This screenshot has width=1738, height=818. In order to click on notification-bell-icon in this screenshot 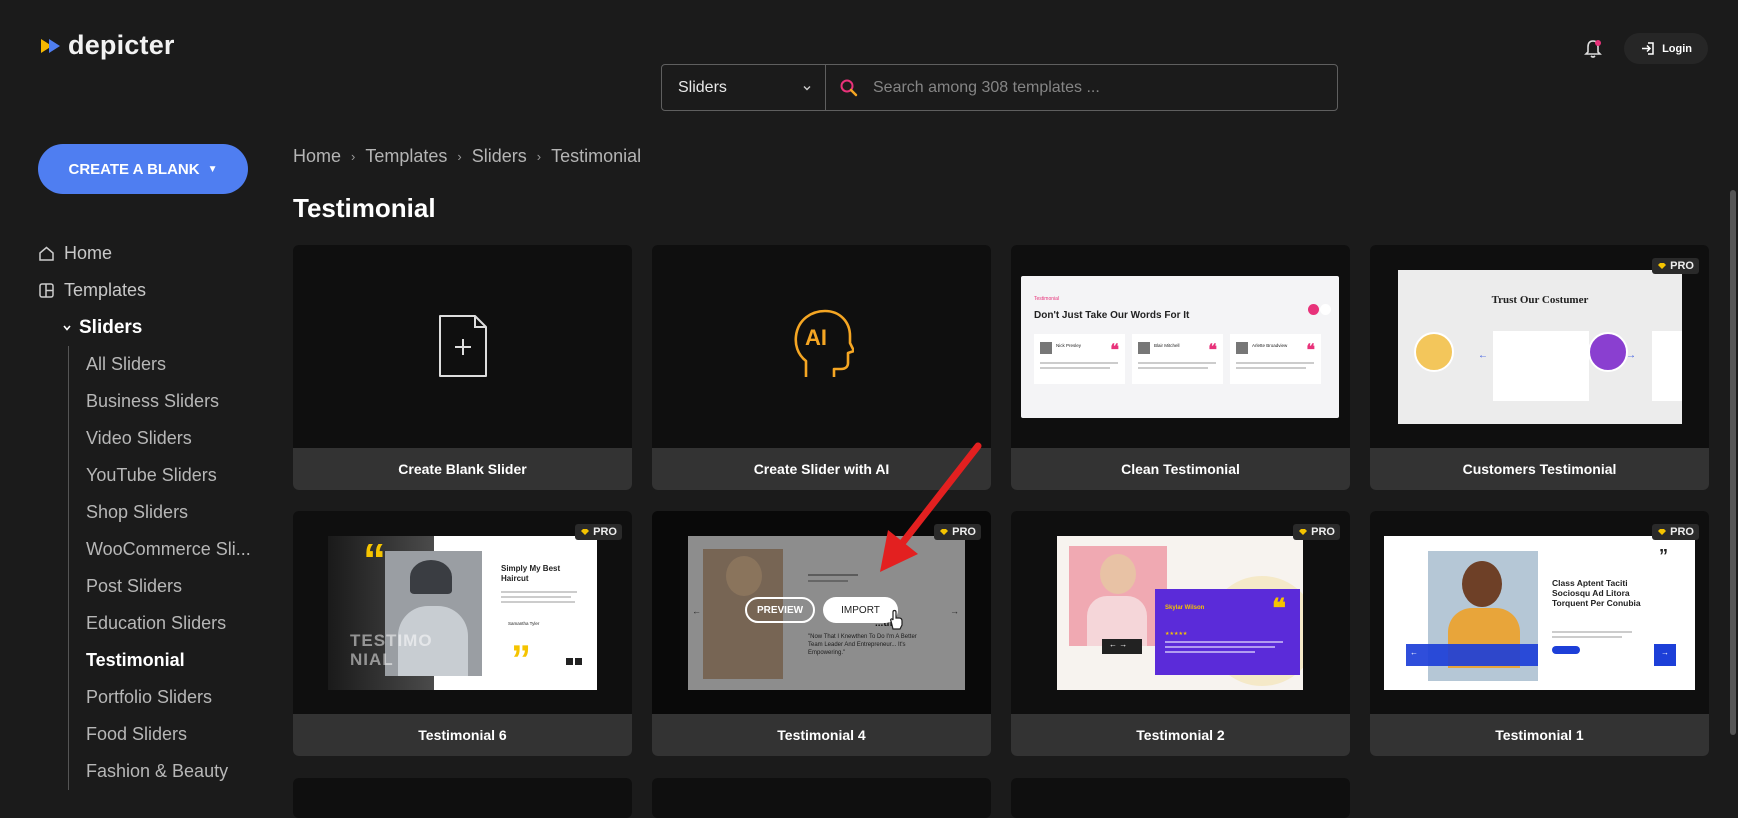, I will do `click(1593, 49)`.